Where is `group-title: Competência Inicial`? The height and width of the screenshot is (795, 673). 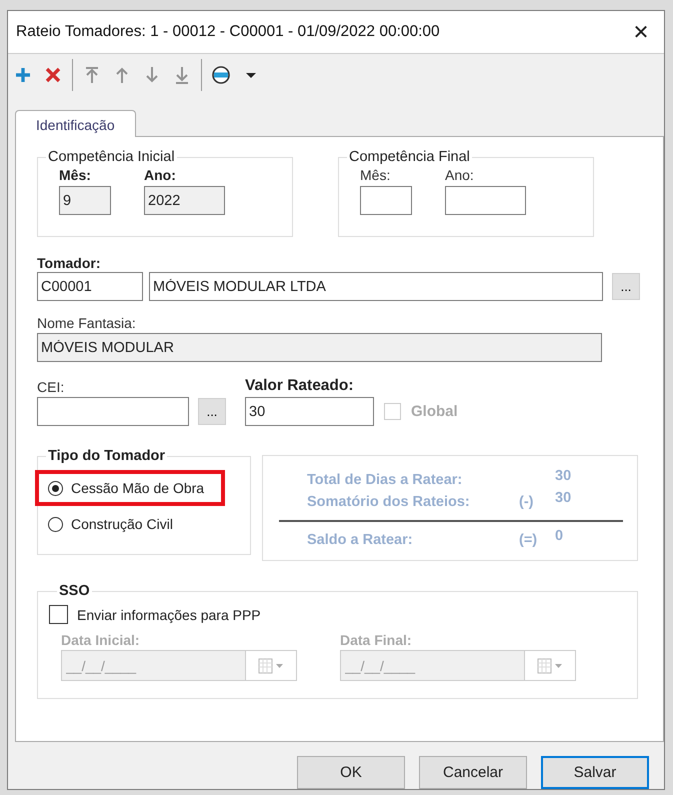
group-title: Competência Inicial is located at coordinates (111, 157).